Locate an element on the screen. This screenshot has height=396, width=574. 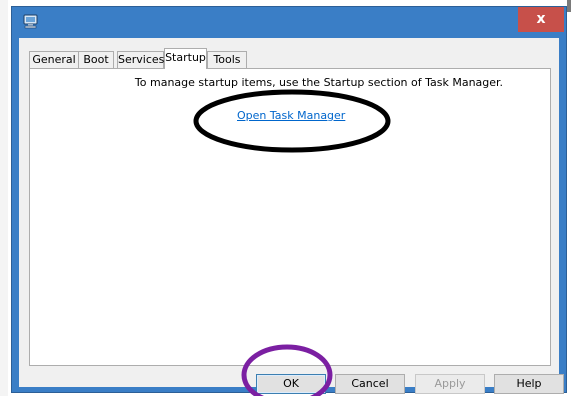
tab-boot: Boot is located at coordinates (96, 59).